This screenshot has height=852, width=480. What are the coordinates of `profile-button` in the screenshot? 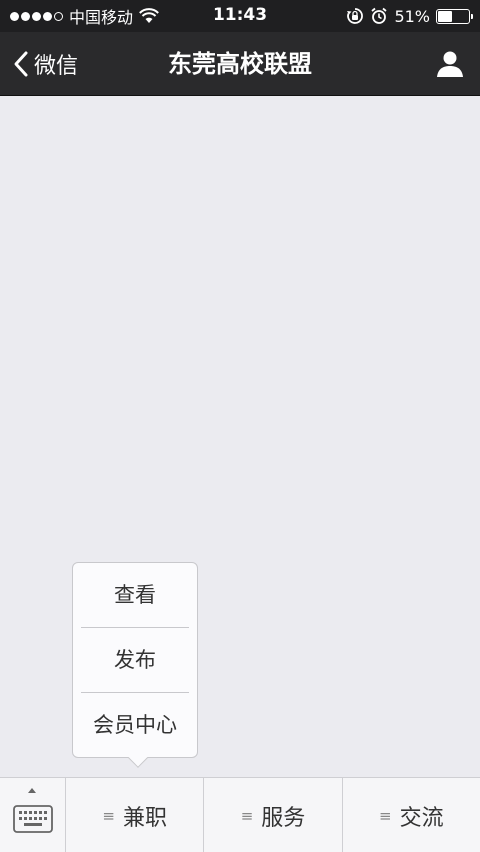 It's located at (450, 64).